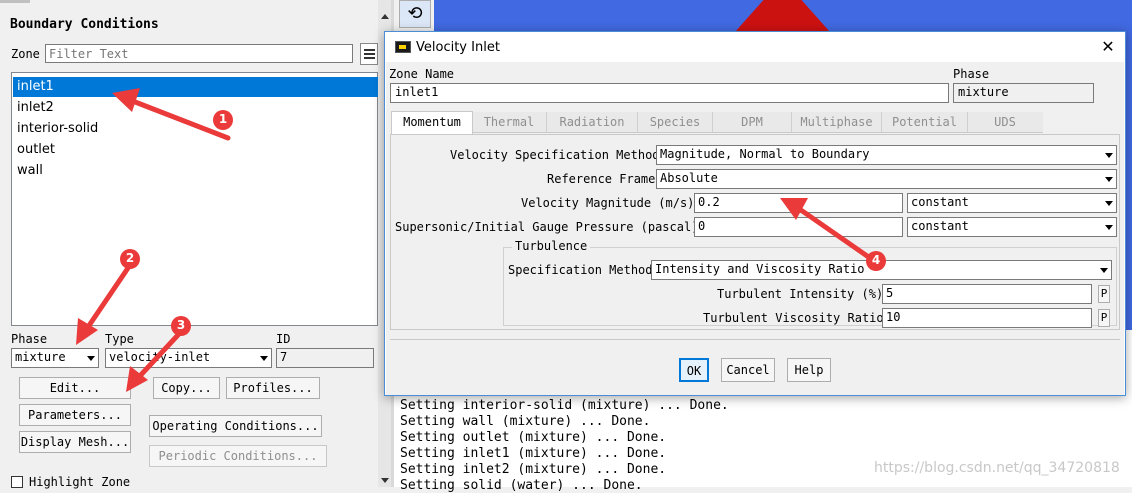 The height and width of the screenshot is (493, 1132). I want to click on tab-potential: Potential, so click(925, 122).